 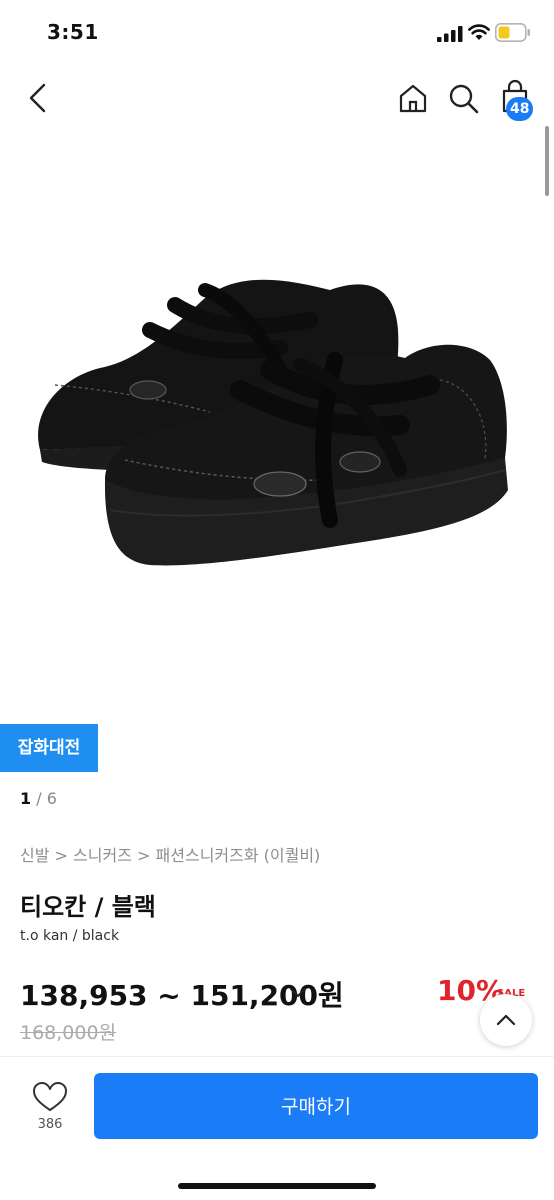 What do you see at coordinates (479, 32) in the screenshot?
I see `wifi-icon` at bounding box center [479, 32].